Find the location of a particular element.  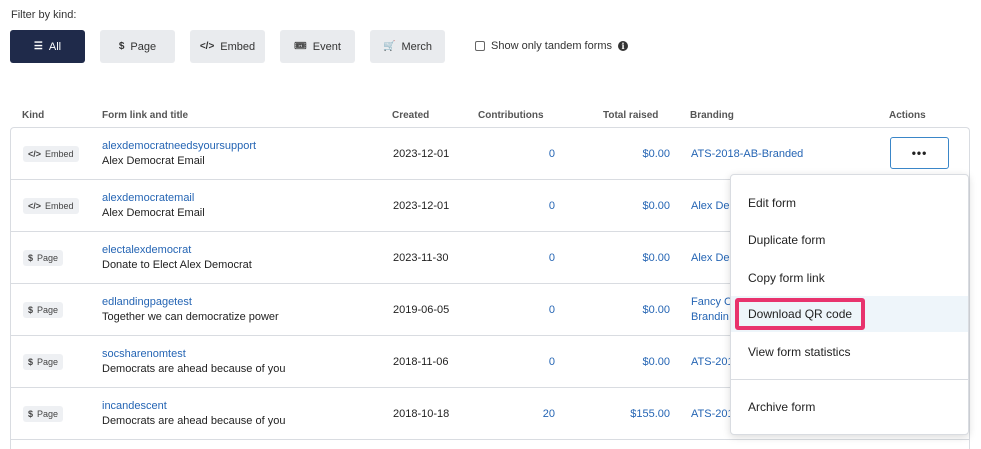

form-title: Donate to Elect Alex Democrat is located at coordinates (177, 265).